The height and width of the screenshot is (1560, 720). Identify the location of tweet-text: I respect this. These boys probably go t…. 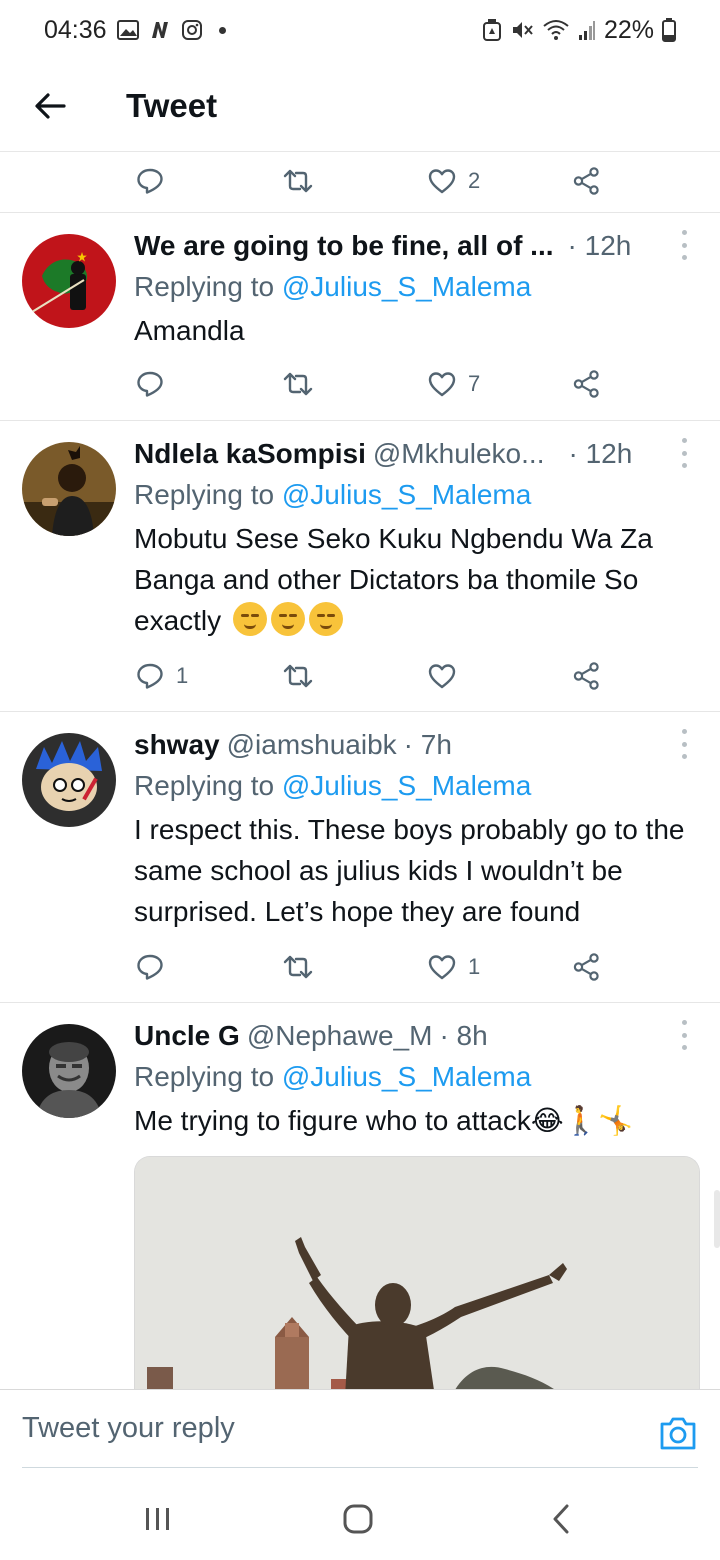
(409, 870).